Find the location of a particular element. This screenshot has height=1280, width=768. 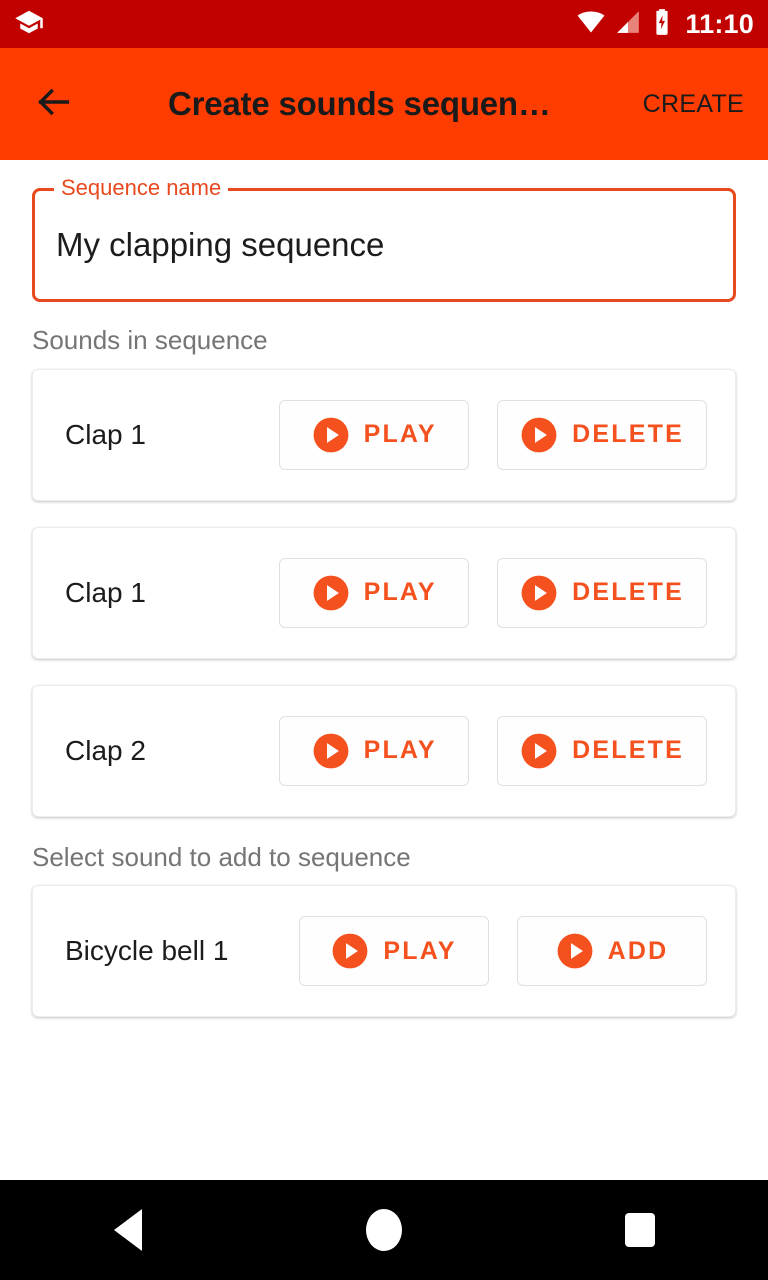

sounds-in-sequence-label: Sounds in sequence is located at coordinates (150, 340).